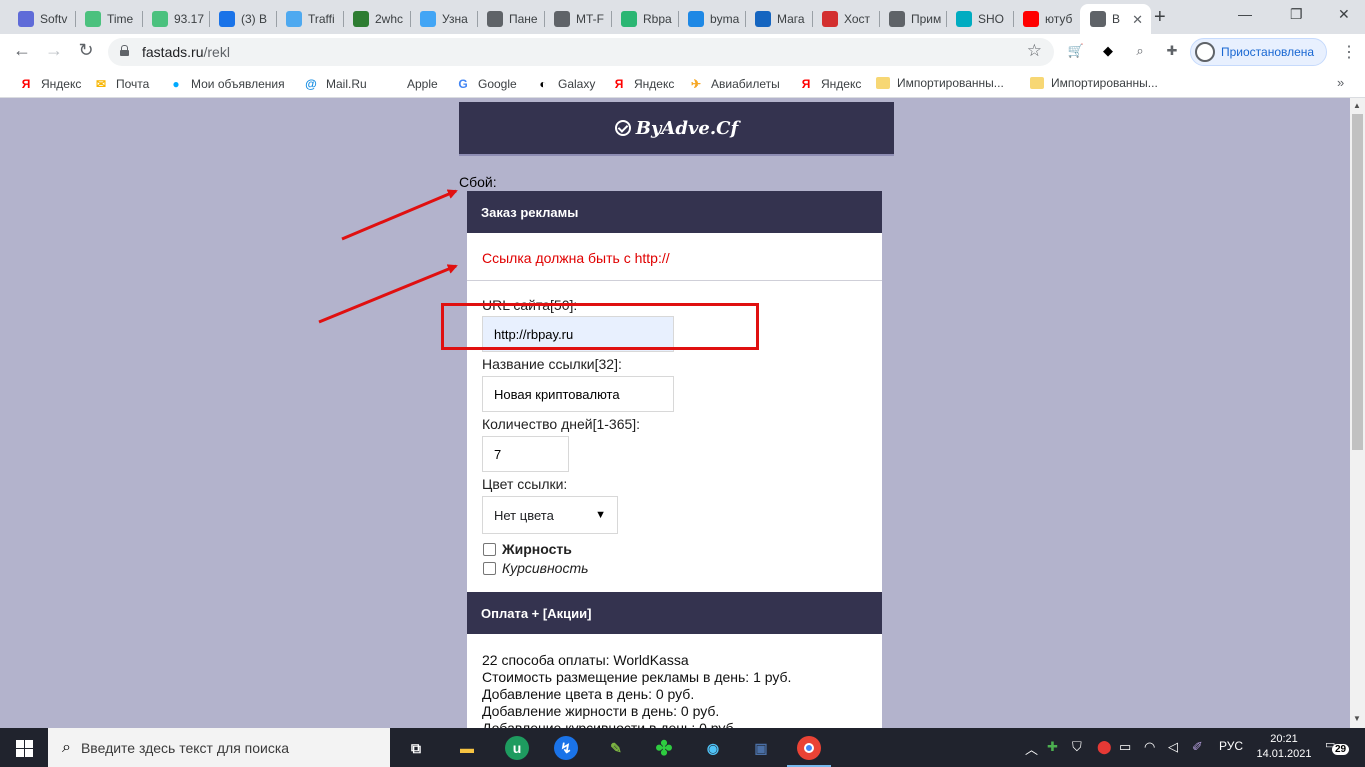 Image resolution: width=1365 pixels, height=767 pixels. What do you see at coordinates (1296, 14) in the screenshot?
I see `maximize-icon: ❐` at bounding box center [1296, 14].